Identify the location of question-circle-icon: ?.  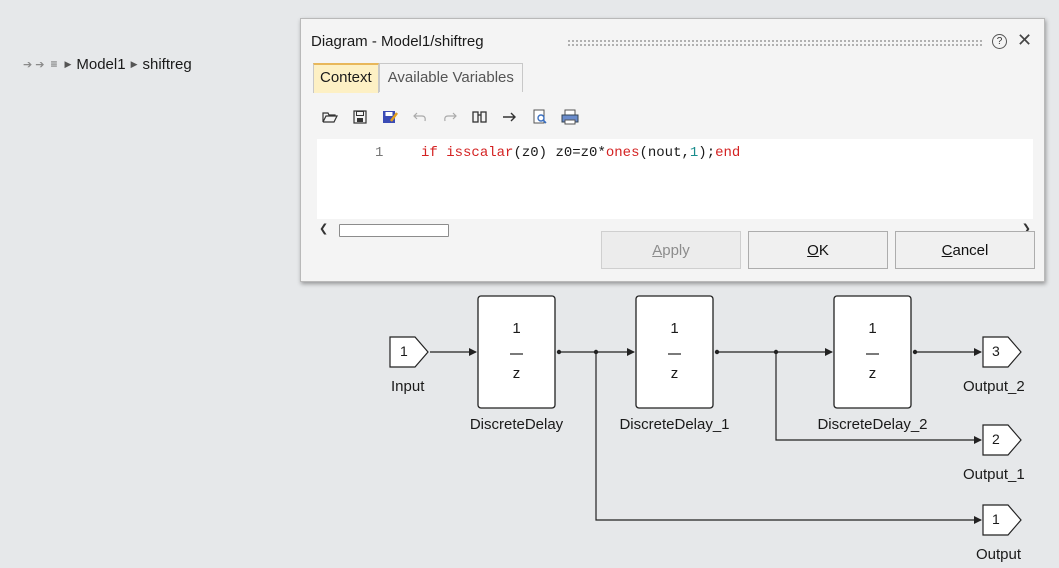
(999, 41).